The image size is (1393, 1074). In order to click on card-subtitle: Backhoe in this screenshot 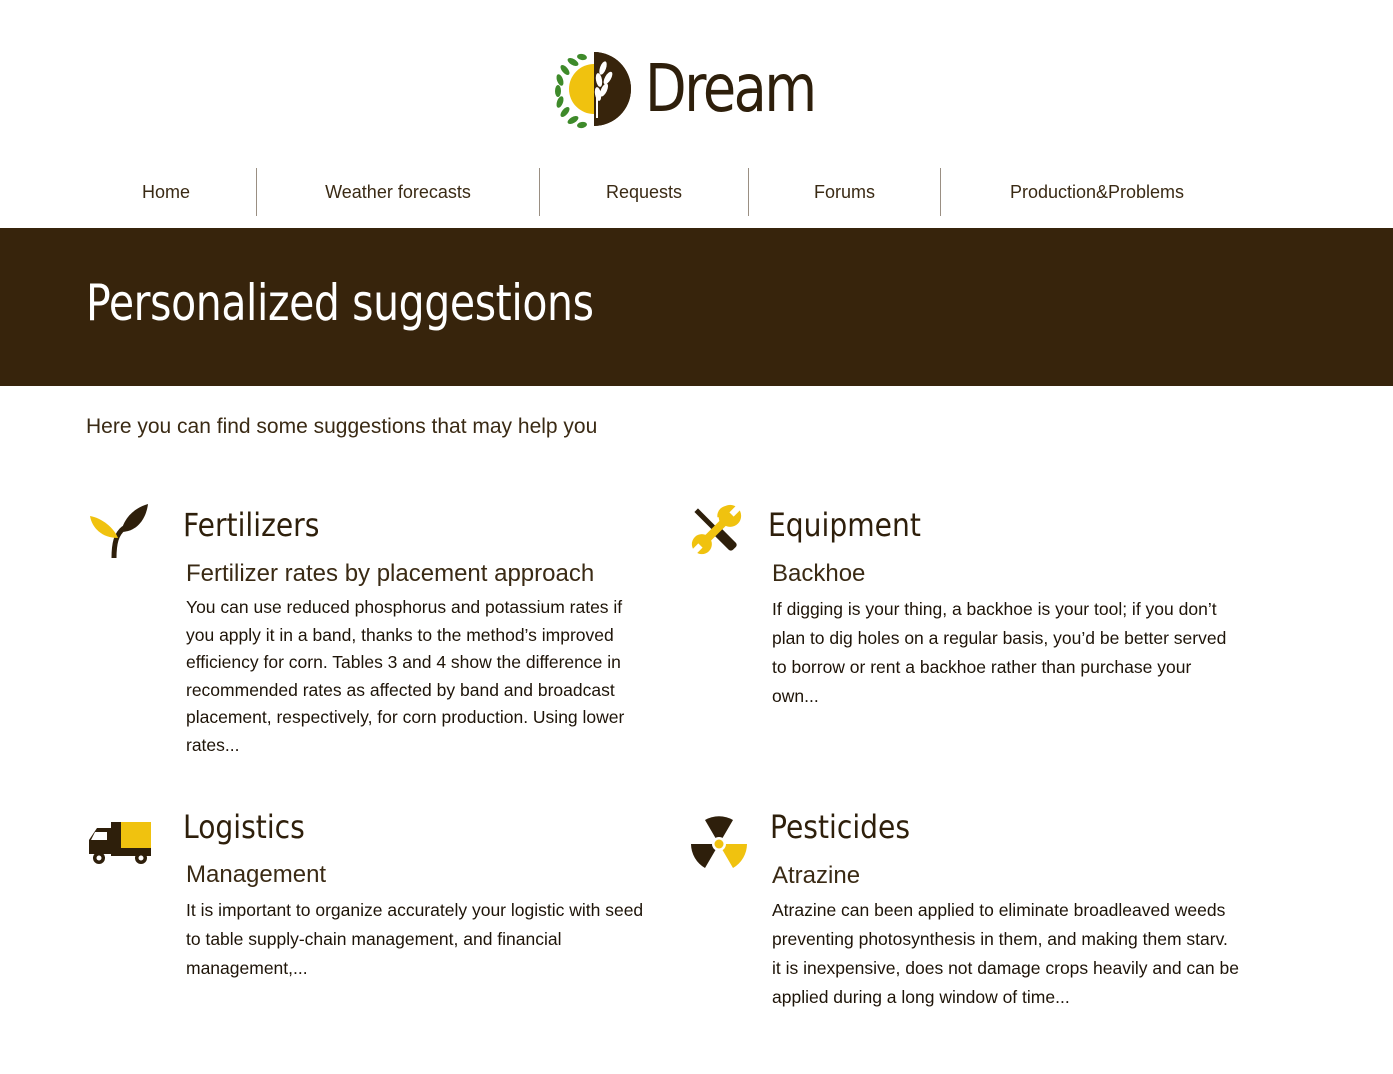, I will do `click(818, 574)`.